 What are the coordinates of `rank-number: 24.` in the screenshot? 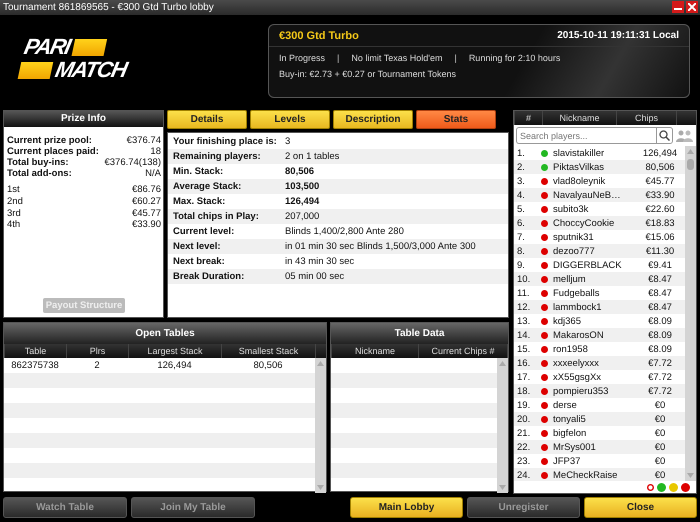 It's located at (524, 475).